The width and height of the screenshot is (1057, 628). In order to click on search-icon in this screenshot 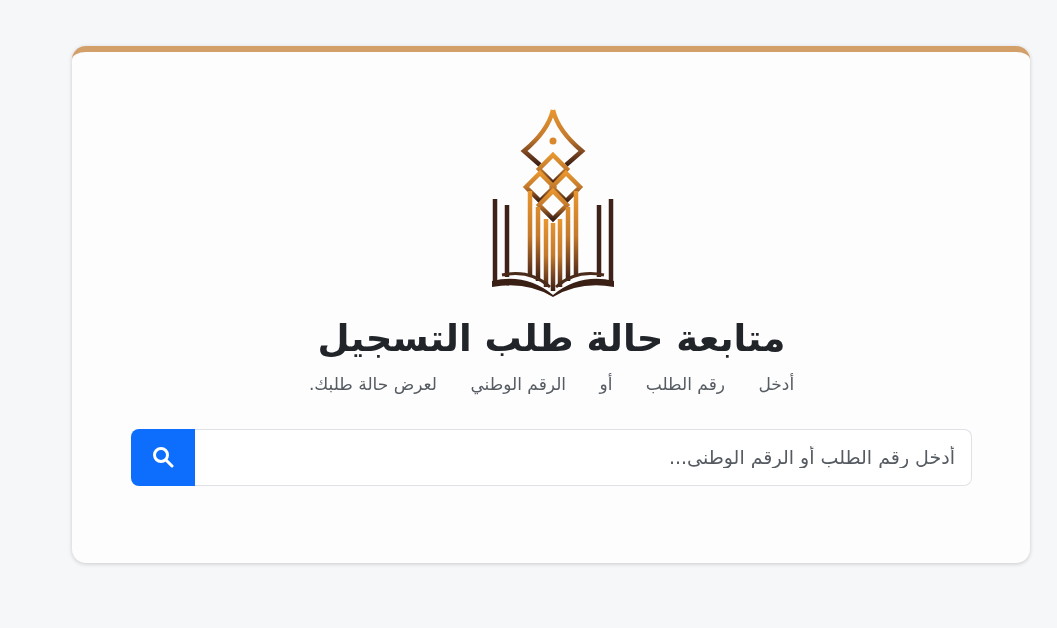, I will do `click(163, 457)`.